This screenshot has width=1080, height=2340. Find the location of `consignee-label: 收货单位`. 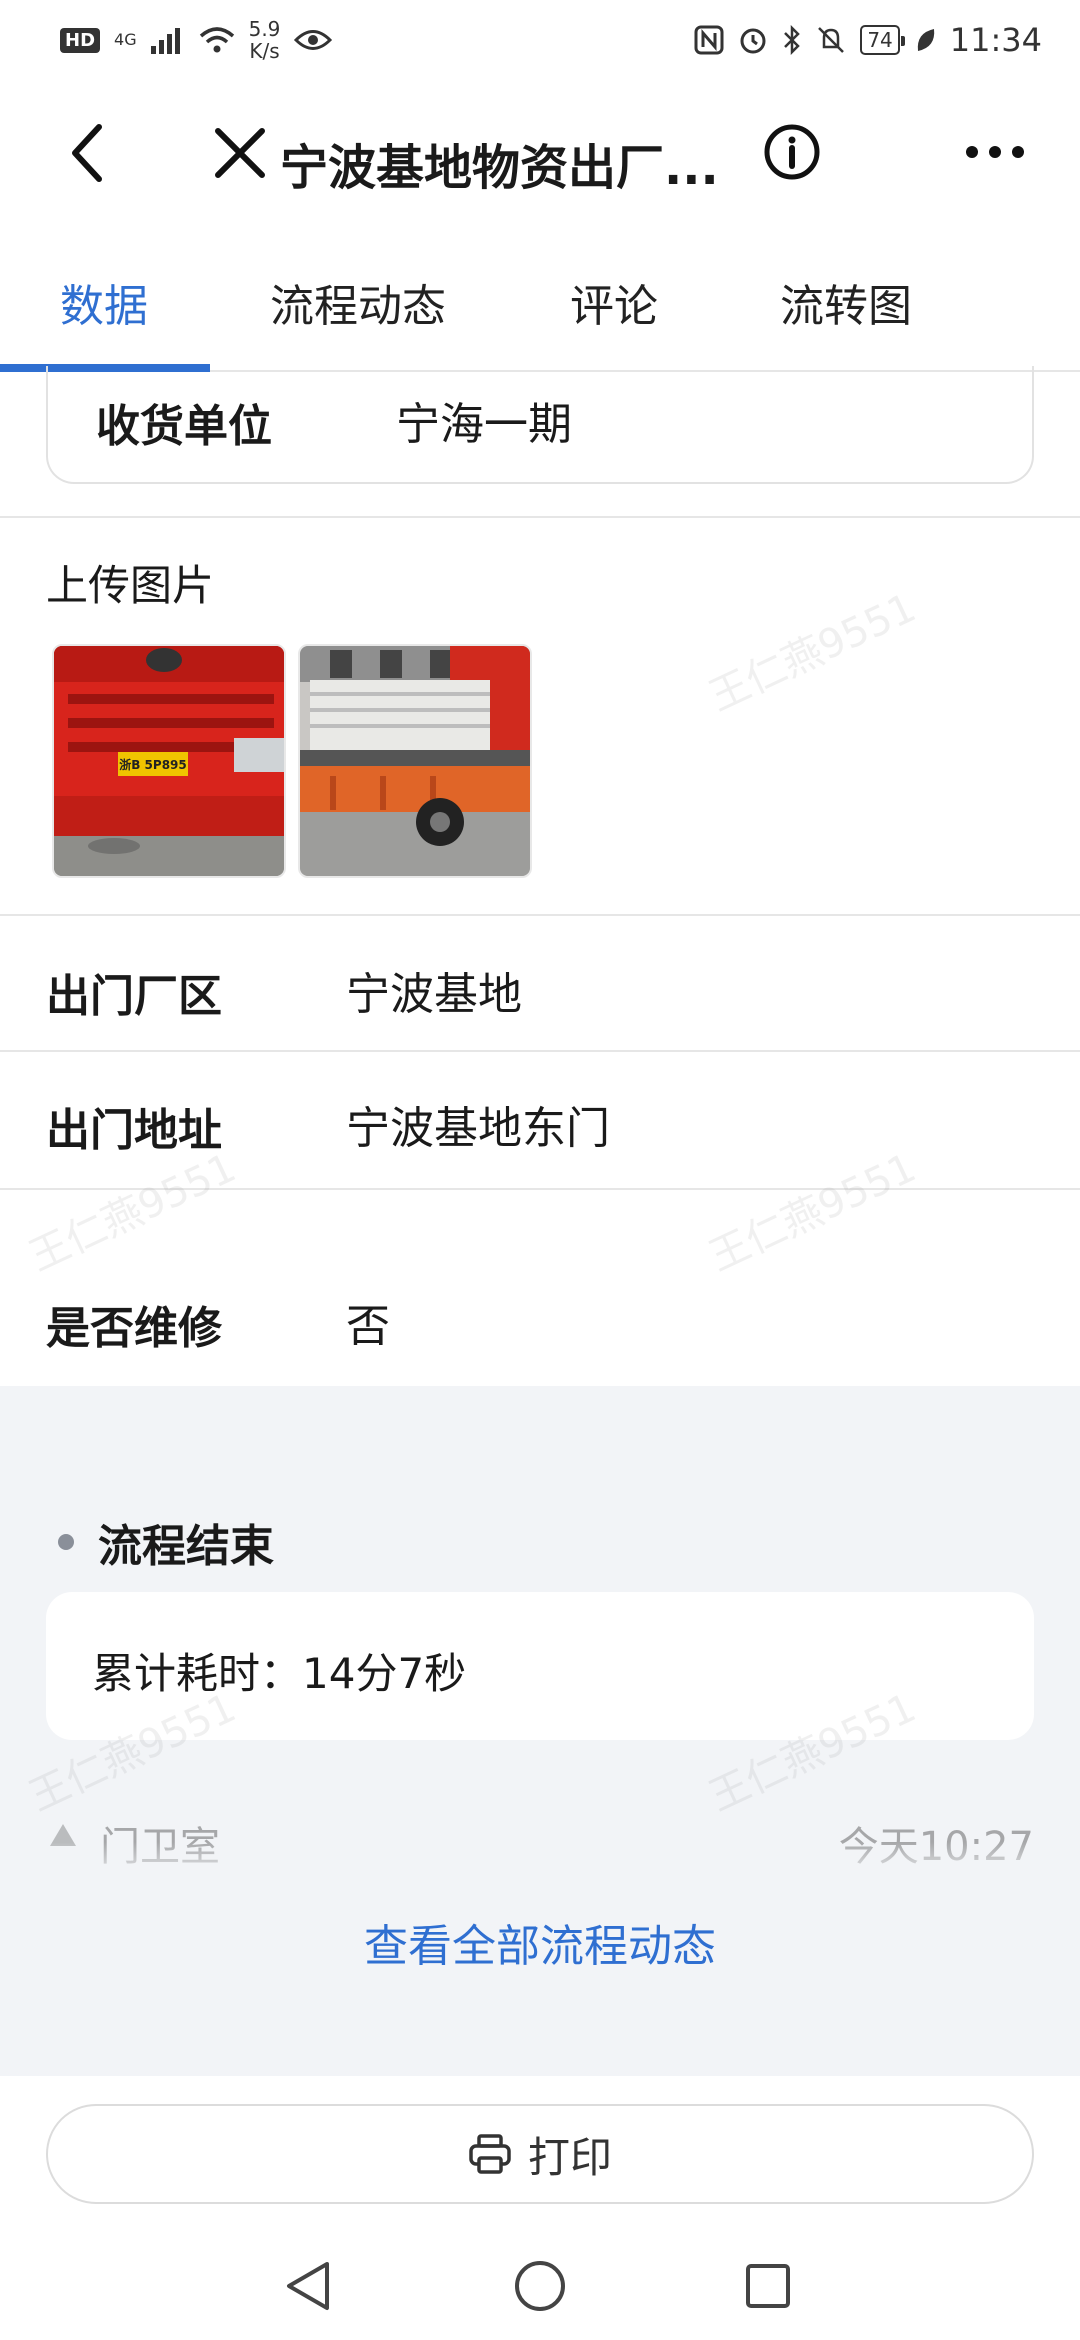

consignee-label: 收货单位 is located at coordinates (184, 426).